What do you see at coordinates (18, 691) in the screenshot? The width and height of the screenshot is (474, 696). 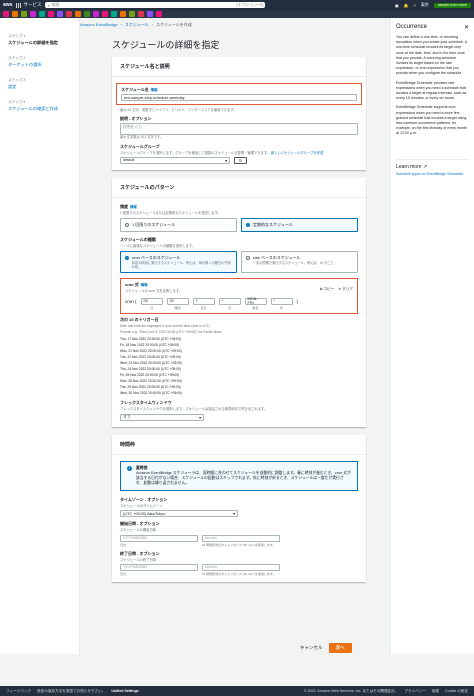 I see `feedback-link: フィードバック` at bounding box center [18, 691].